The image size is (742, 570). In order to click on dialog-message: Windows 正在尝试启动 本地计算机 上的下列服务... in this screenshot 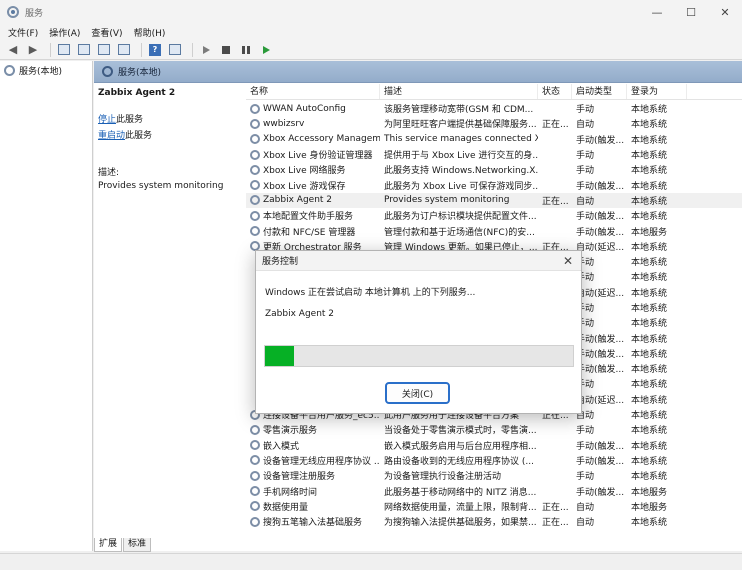, I will do `click(370, 293)`.